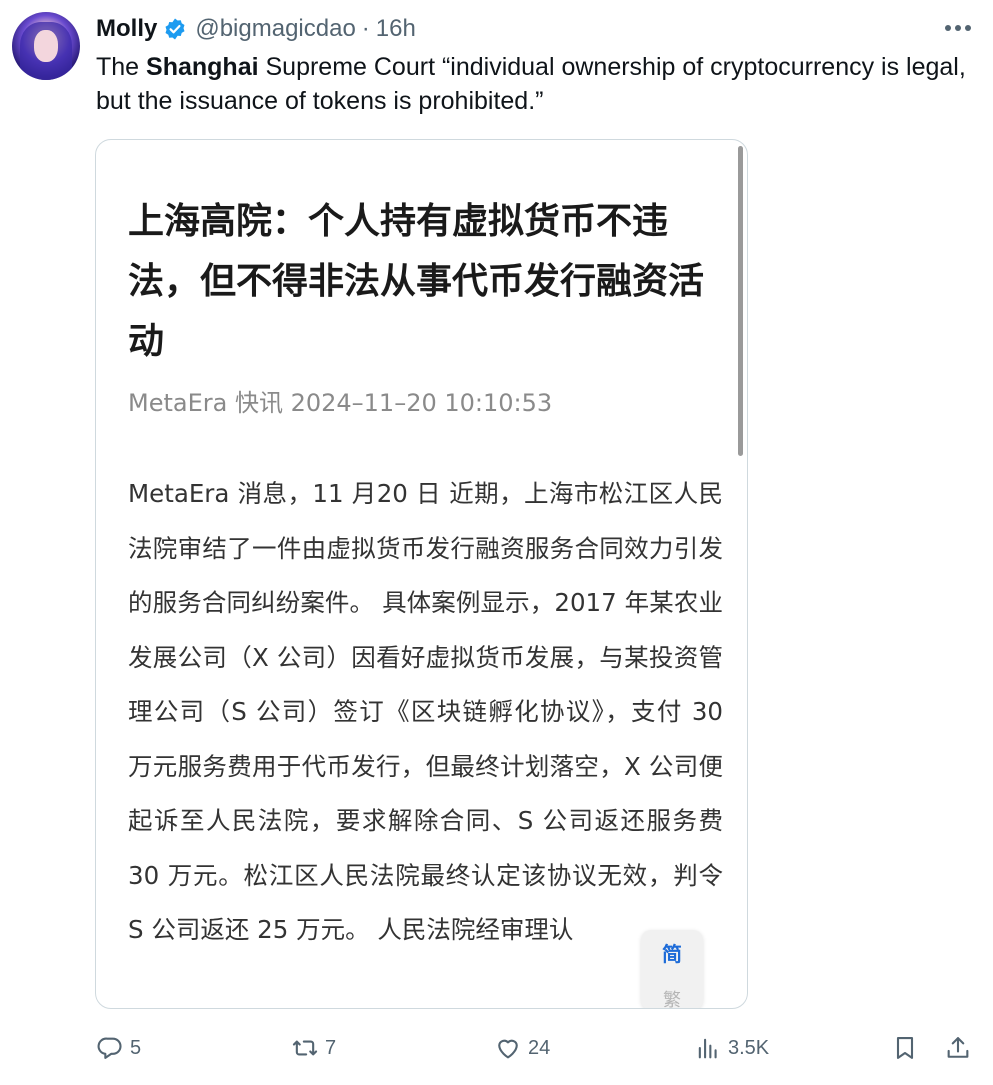 Image resolution: width=993 pixels, height=1085 pixels. I want to click on author-name: Molly, so click(126, 29).